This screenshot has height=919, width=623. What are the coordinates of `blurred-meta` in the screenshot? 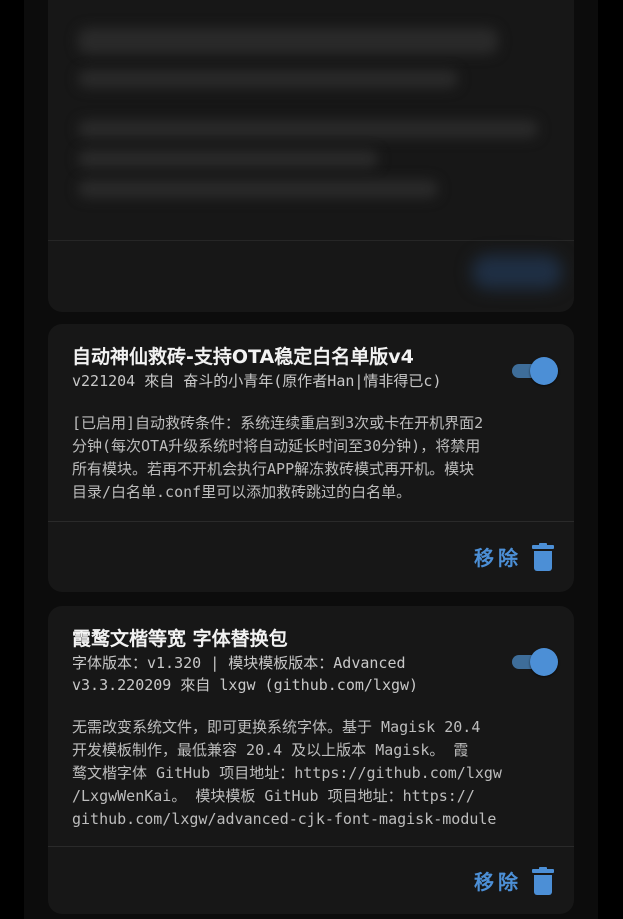 It's located at (268, 79).